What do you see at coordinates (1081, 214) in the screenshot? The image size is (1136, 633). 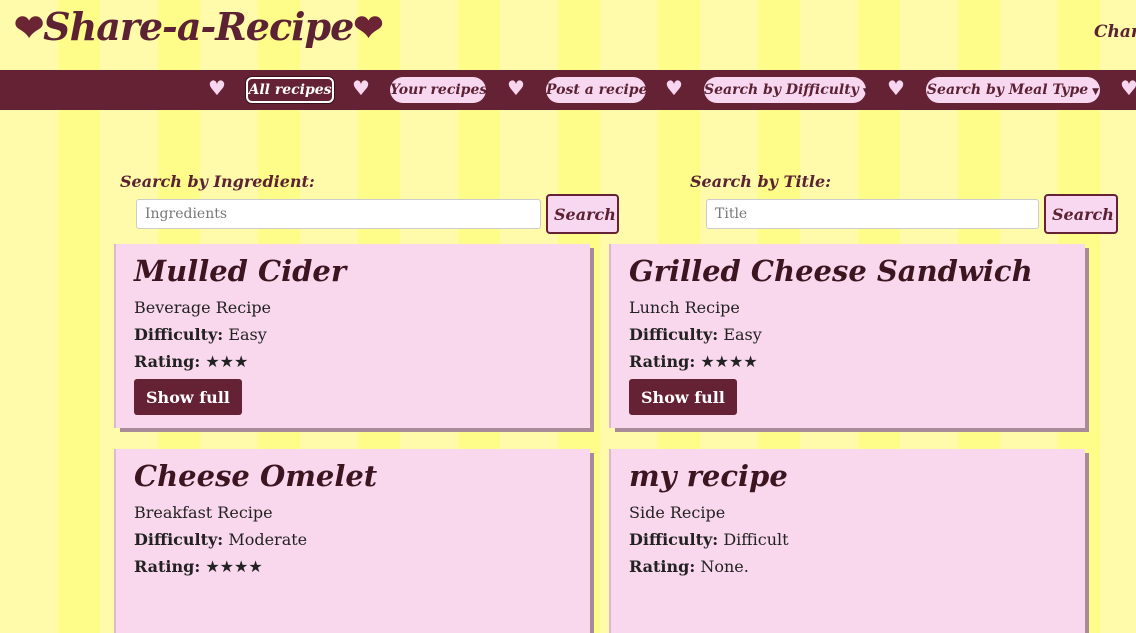 I see `title-search-button: Search` at bounding box center [1081, 214].